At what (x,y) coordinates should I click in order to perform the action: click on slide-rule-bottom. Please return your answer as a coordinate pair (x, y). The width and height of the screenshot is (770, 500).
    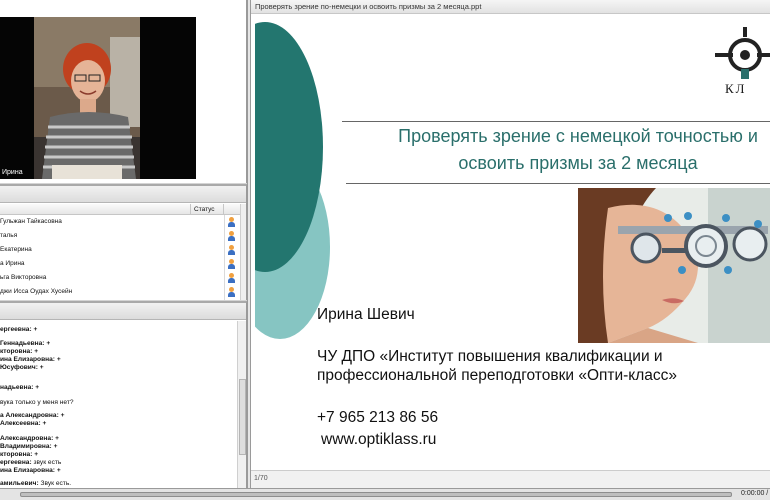
    Looking at the image, I should click on (558, 183).